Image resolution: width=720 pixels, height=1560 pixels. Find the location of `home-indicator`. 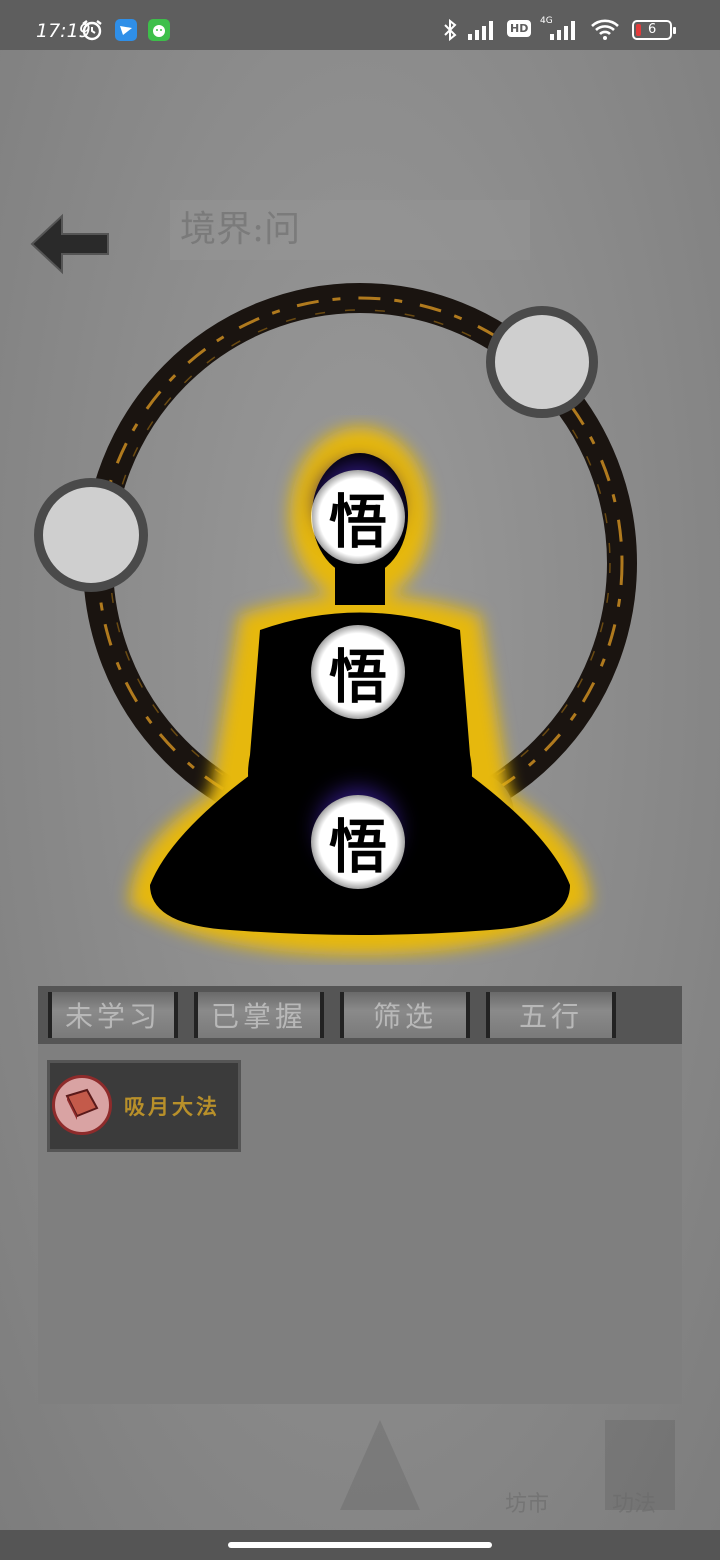

home-indicator is located at coordinates (360, 1545).